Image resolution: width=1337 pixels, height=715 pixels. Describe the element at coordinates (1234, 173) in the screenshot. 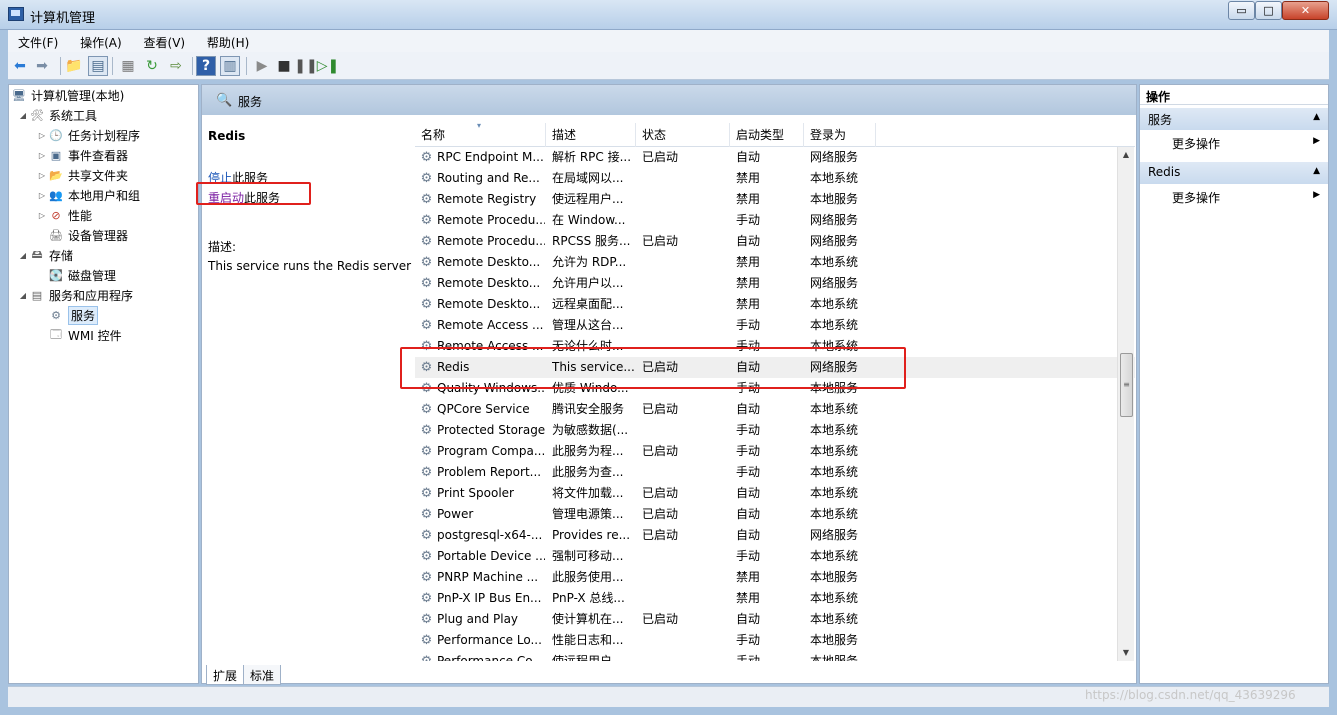

I see `actions-section-redis: Redis ▲` at that location.